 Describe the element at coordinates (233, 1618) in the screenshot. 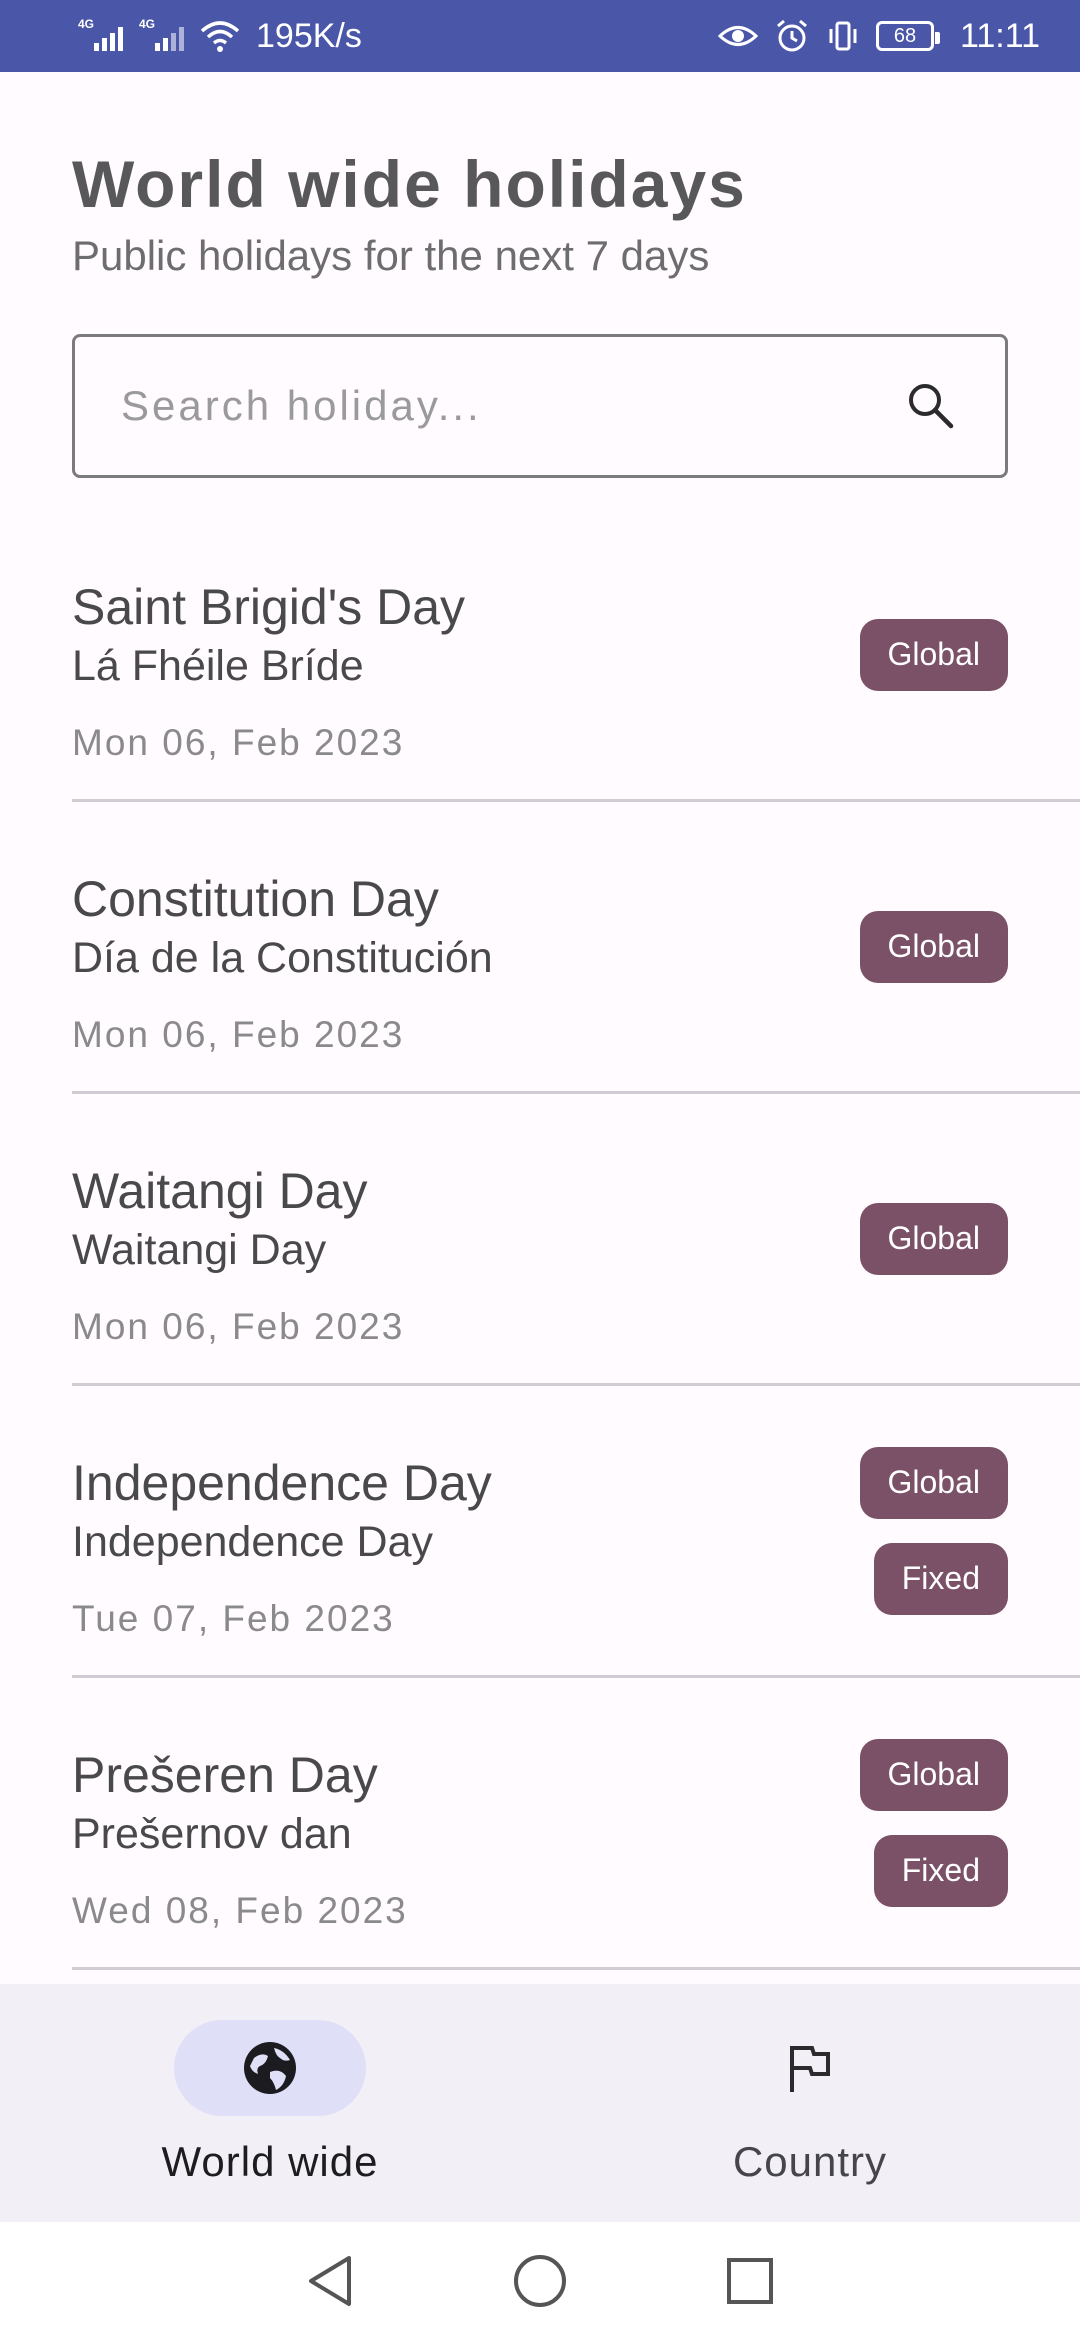

I see `holiday-date: Tue 07, Feb 2023` at that location.